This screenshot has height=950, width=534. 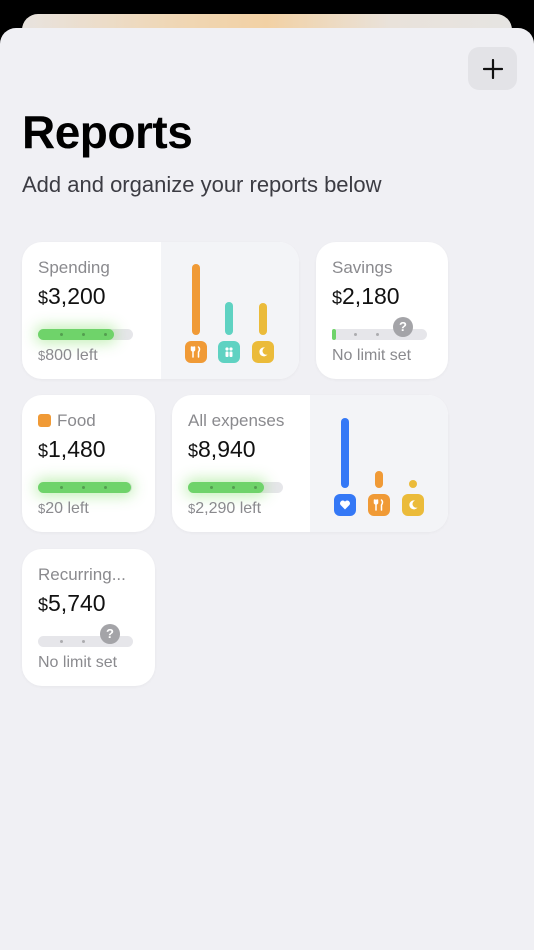 What do you see at coordinates (72, 603) in the screenshot?
I see `card-amount: $5,740` at bounding box center [72, 603].